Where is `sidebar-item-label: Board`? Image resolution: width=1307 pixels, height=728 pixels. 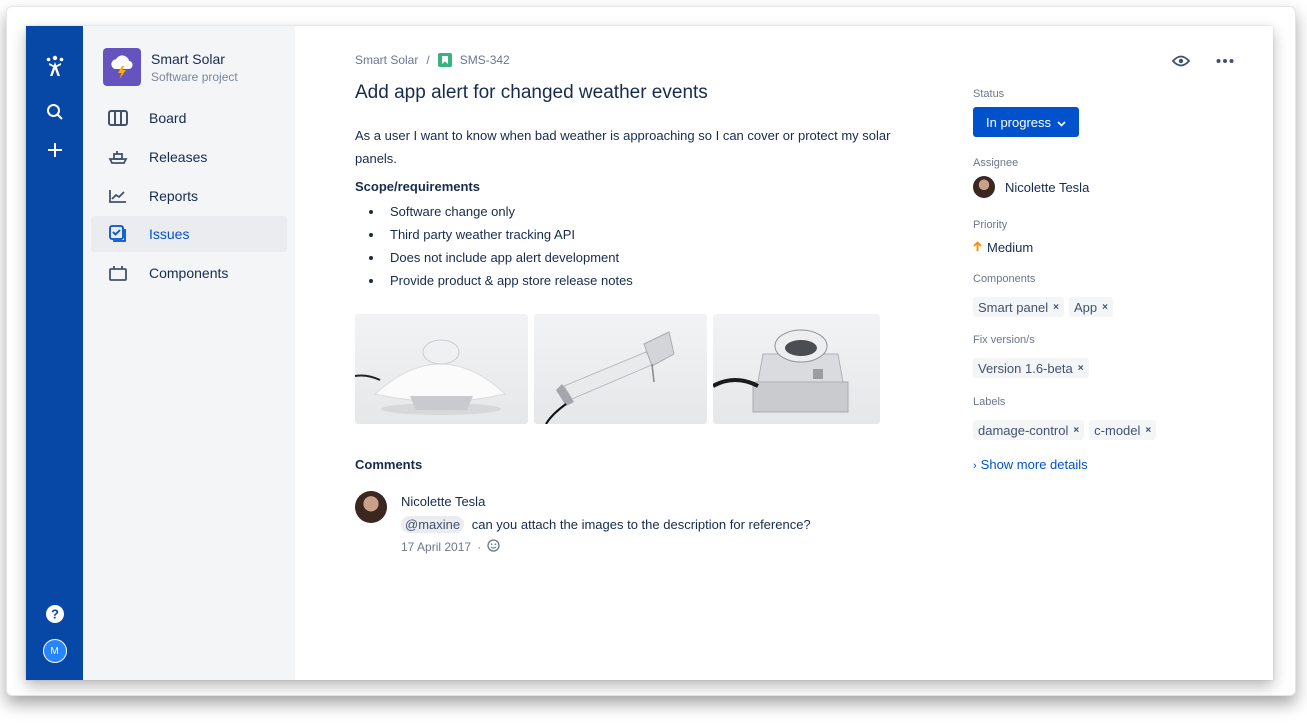
sidebar-item-label: Board is located at coordinates (168, 118).